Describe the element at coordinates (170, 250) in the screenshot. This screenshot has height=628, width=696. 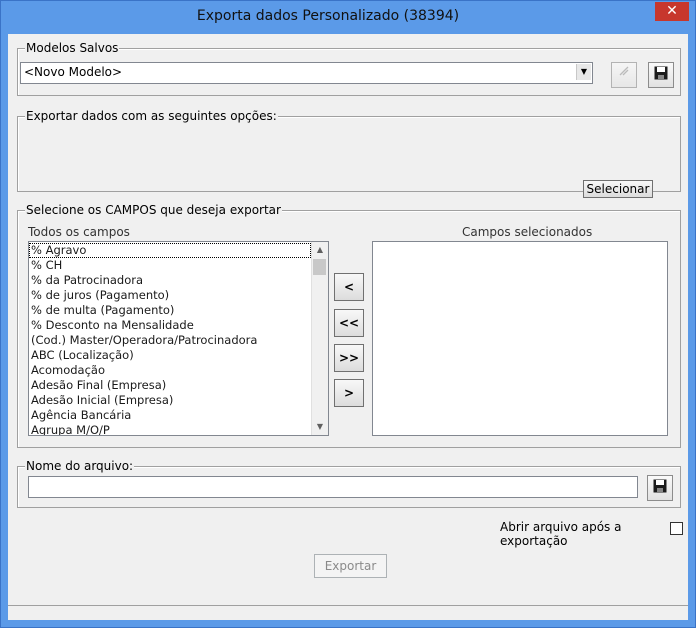
I see `list-item: % Agravo` at that location.